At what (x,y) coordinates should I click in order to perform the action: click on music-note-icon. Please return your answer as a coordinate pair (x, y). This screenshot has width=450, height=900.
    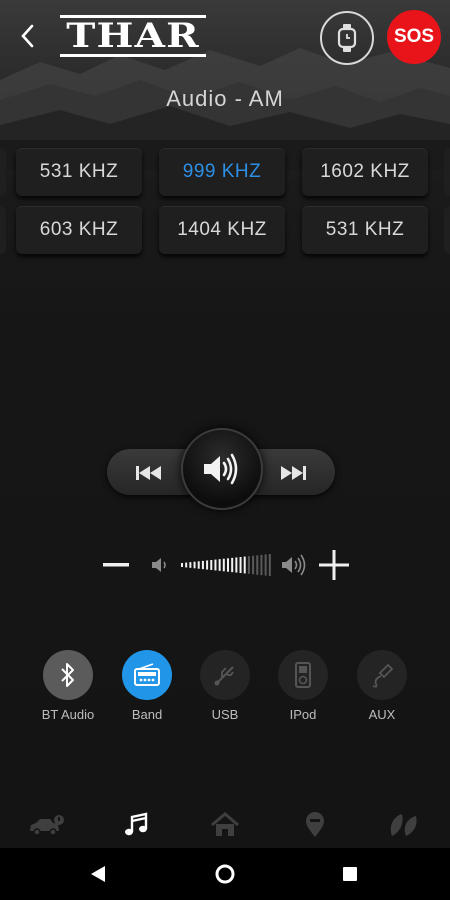
    Looking at the image, I should click on (136, 824).